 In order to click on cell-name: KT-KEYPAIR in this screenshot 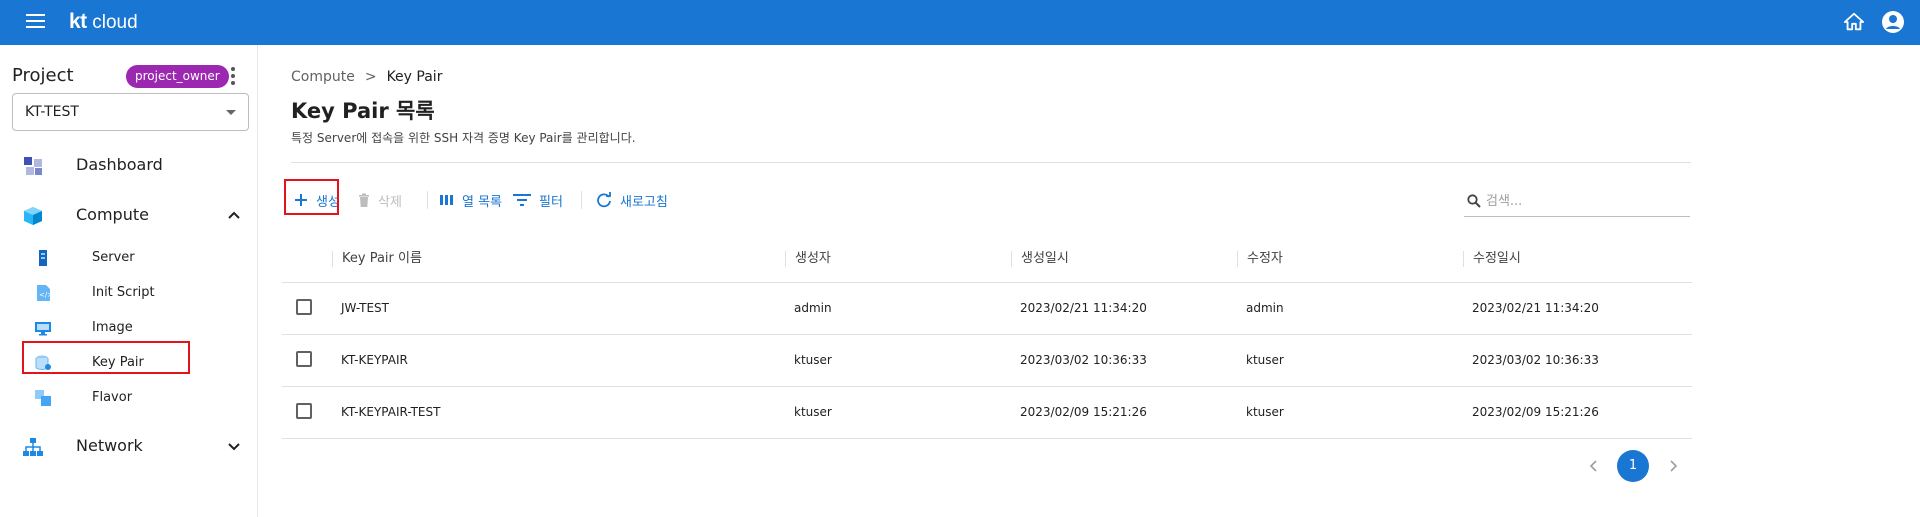, I will do `click(374, 360)`.